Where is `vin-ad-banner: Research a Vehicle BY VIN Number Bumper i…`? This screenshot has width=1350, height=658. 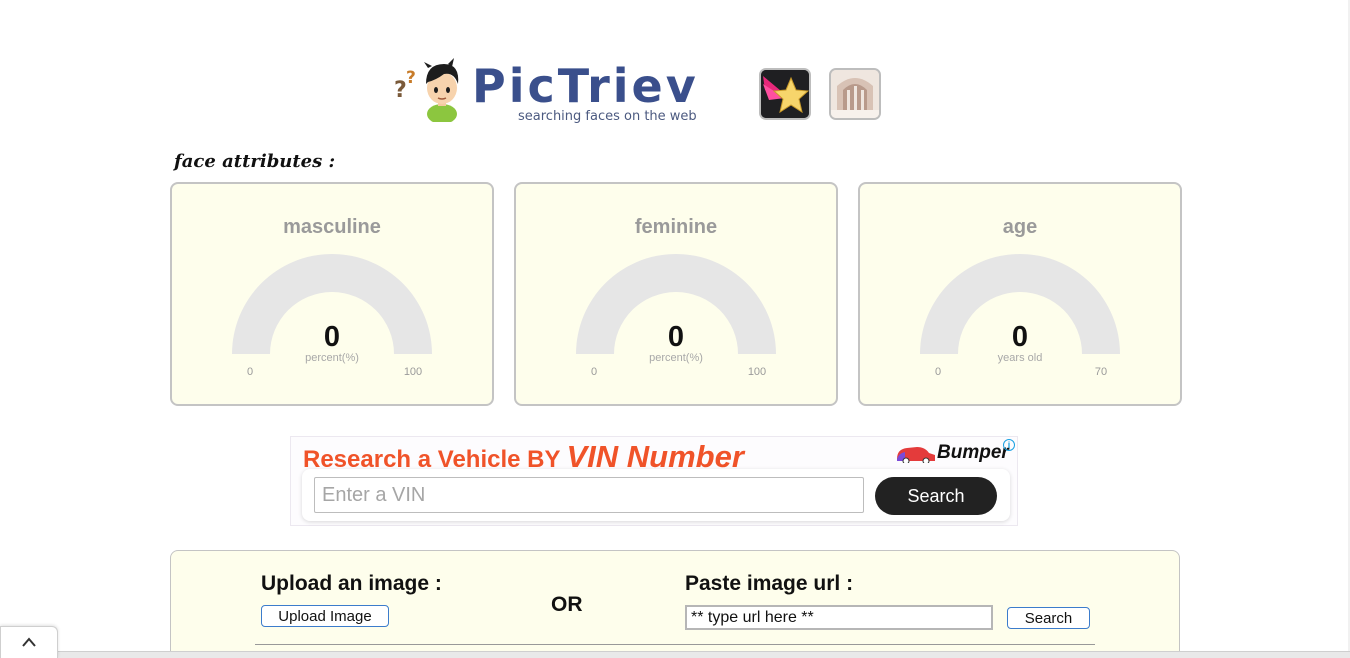
vin-ad-banner: Research a Vehicle BY VIN Number Bumper i… is located at coordinates (654, 481).